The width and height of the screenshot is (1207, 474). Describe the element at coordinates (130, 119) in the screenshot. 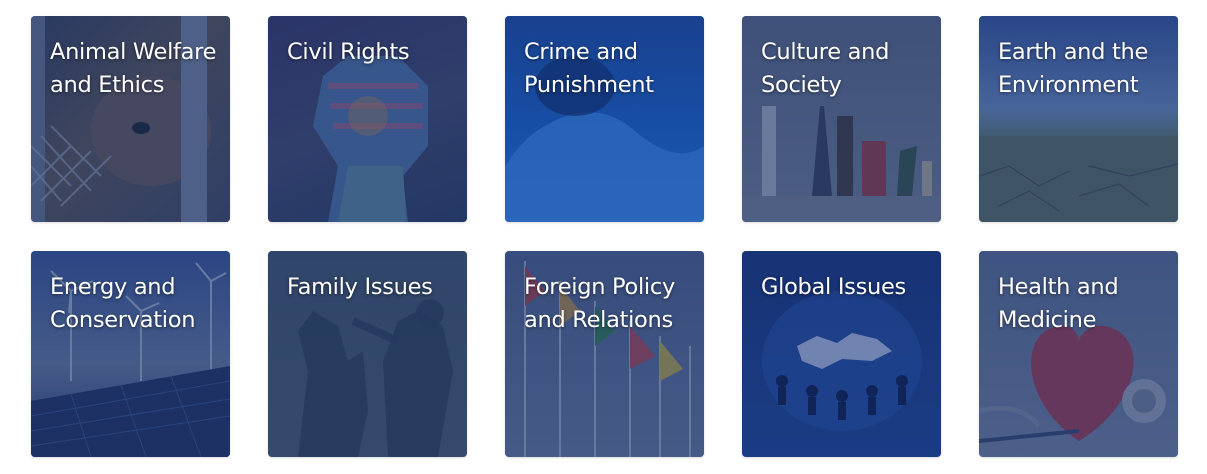

I see `topic-tile-animal-welfare-and-ethics: Animal Welfare and Ethics` at that location.